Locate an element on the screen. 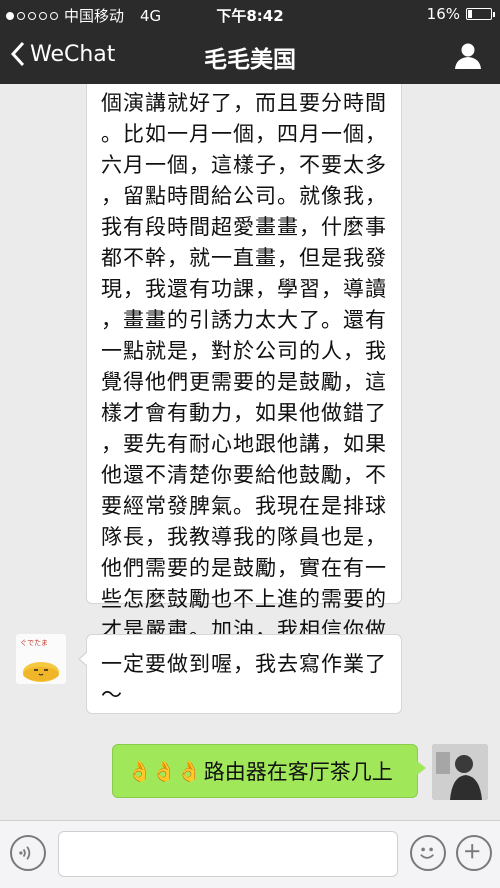  voice-button is located at coordinates (28, 853).